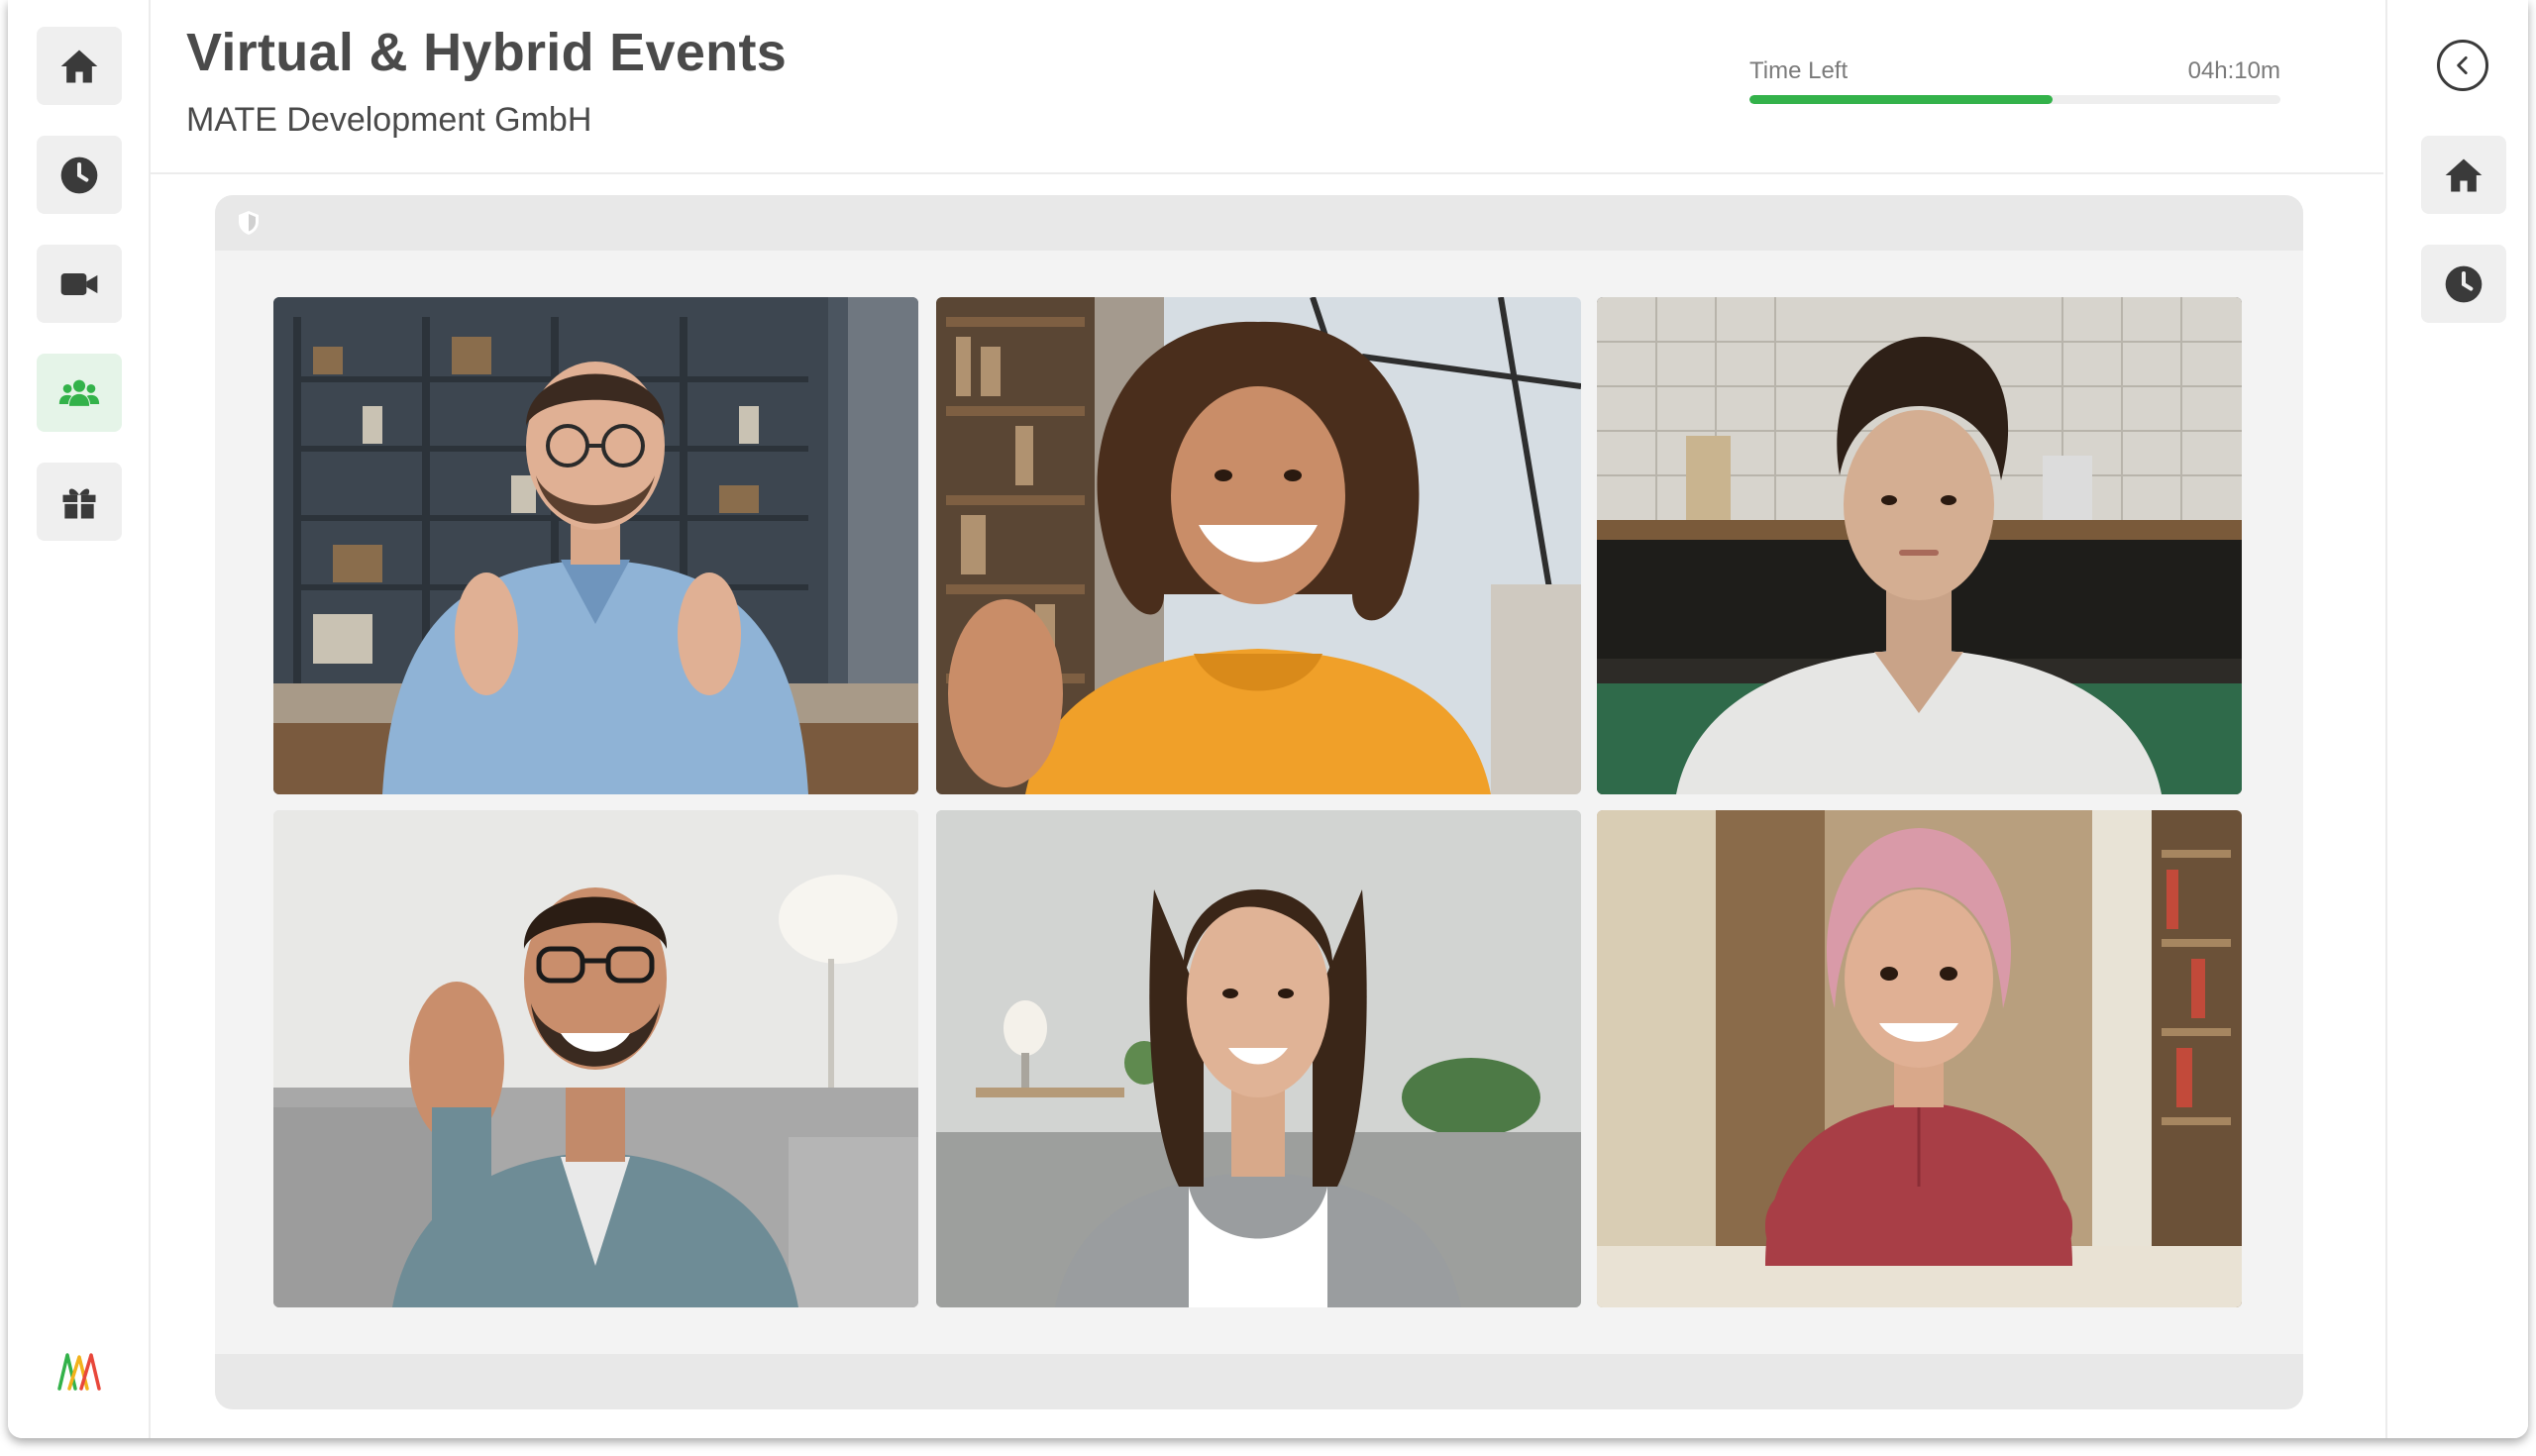 This screenshot has width=2536, height=1456. I want to click on collapse-sidebar-button, so click(2462, 65).